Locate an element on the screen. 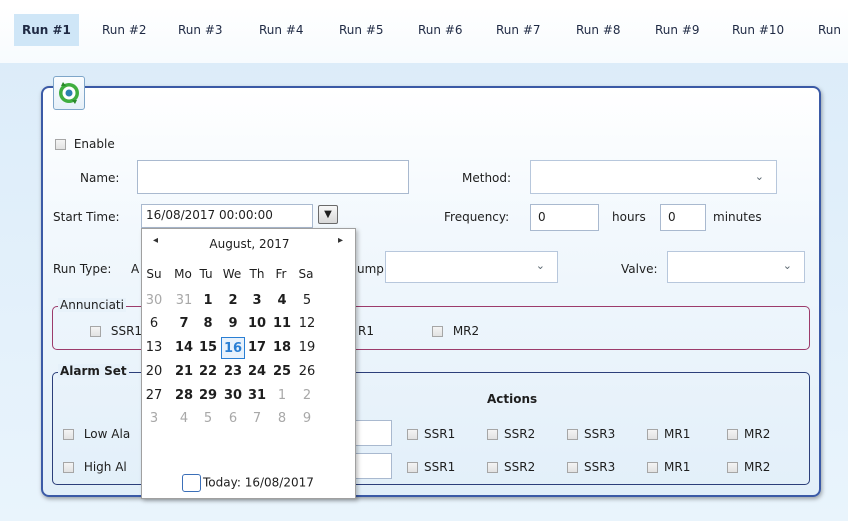 The width and height of the screenshot is (848, 521). calendar-day: 27 is located at coordinates (154, 396).